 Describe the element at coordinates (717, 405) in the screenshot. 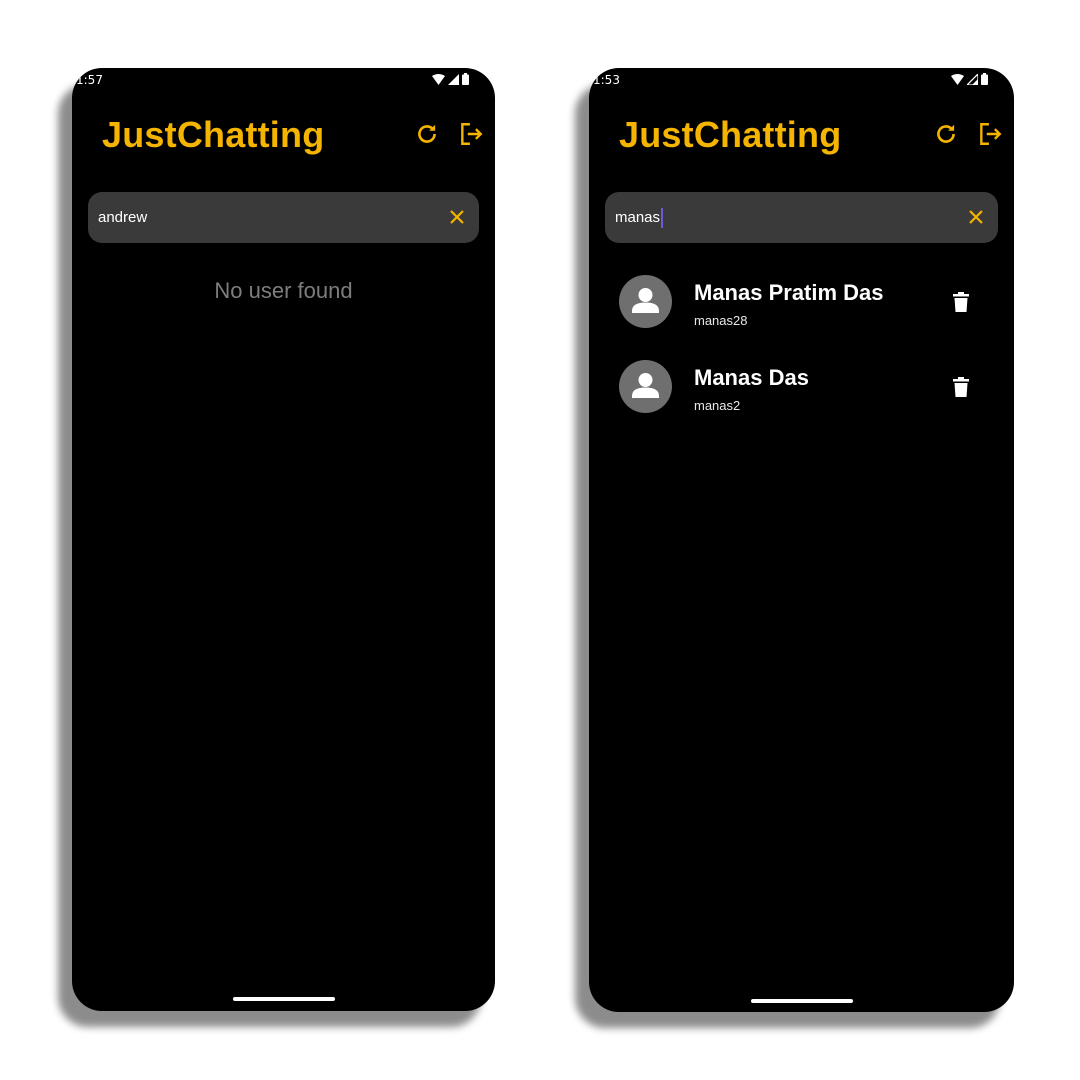

I see `user-handle: manas2` at that location.